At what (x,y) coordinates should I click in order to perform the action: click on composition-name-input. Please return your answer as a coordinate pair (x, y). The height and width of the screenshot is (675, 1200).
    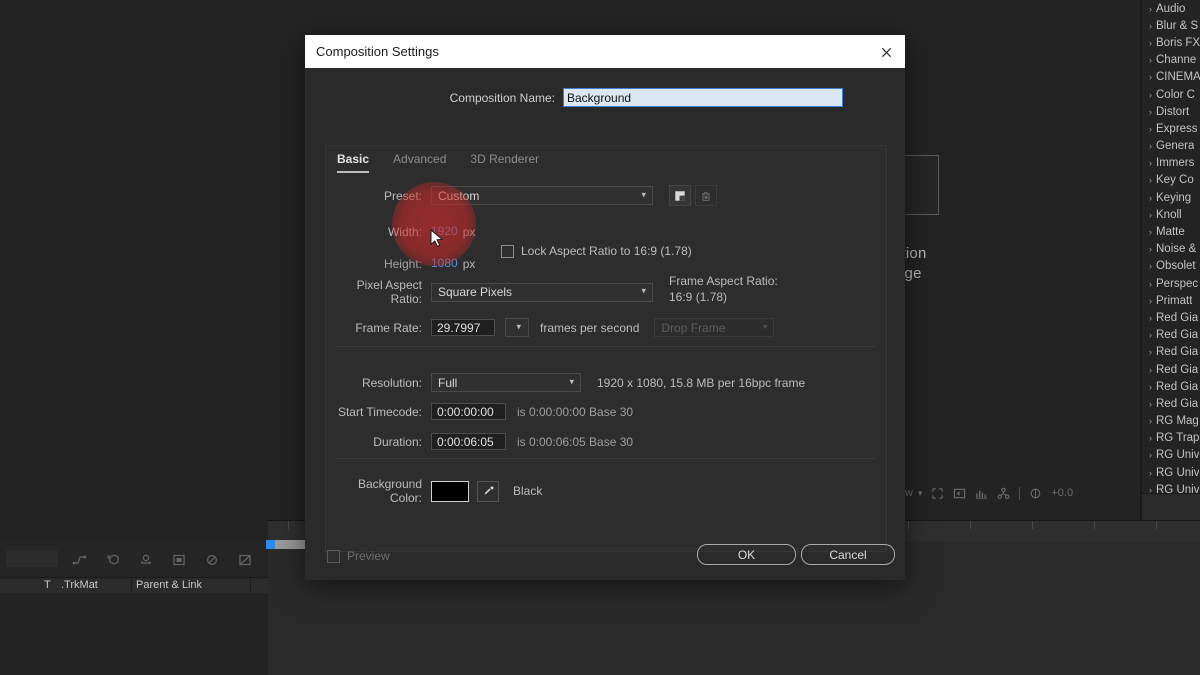
    Looking at the image, I should click on (703, 97).